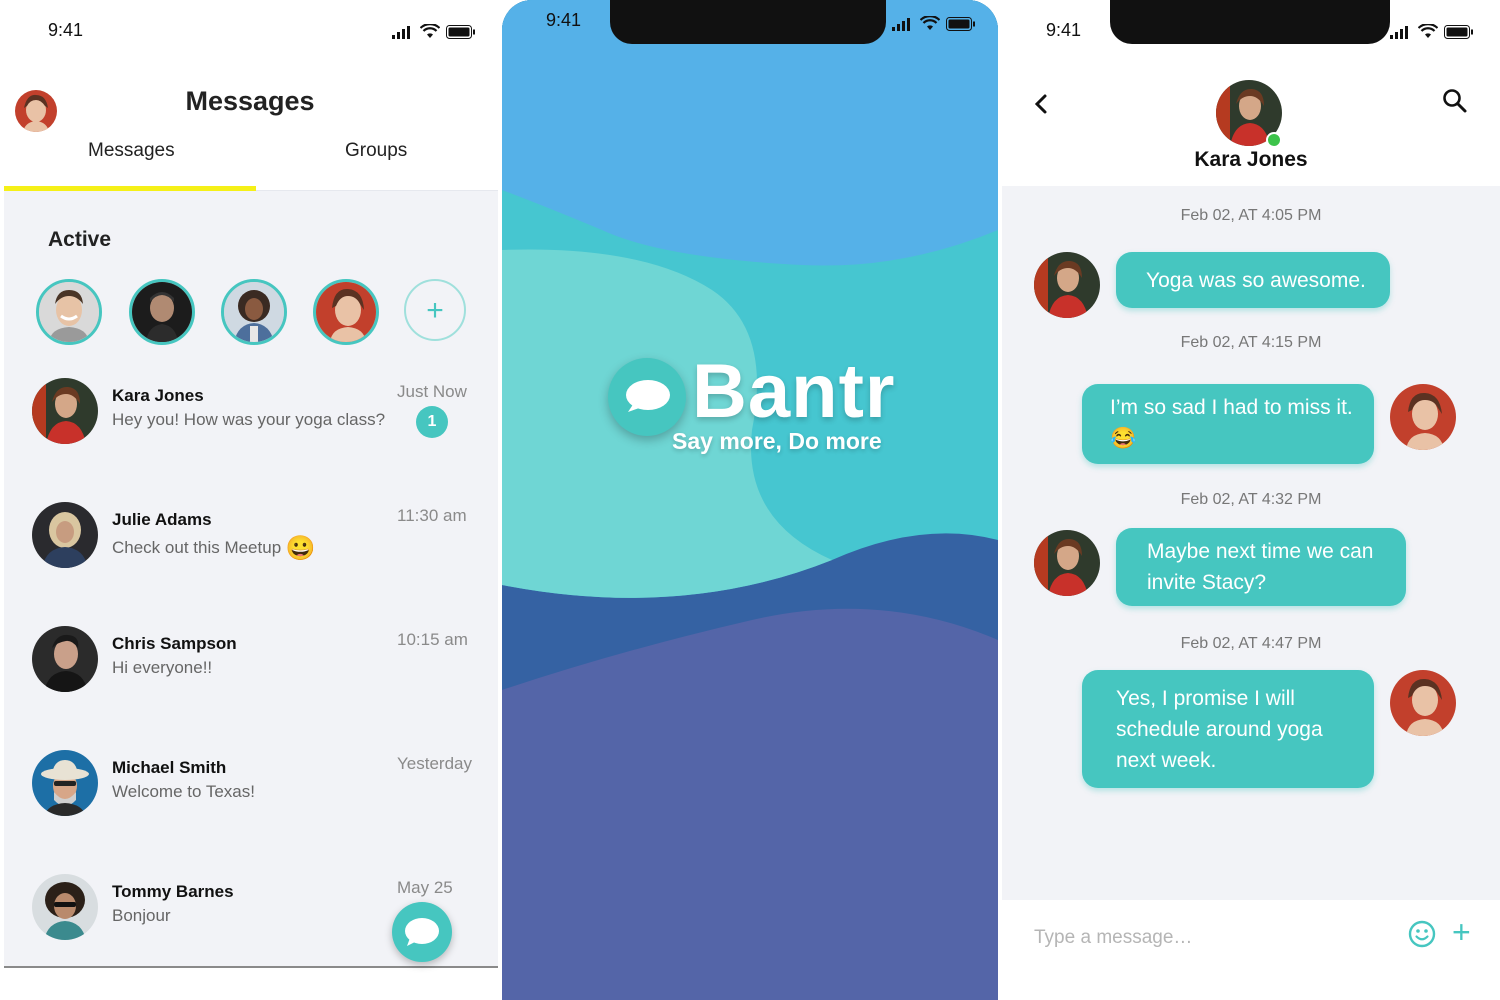 Image resolution: width=1500 pixels, height=1000 pixels. What do you see at coordinates (432, 515) in the screenshot?
I see `message-time: 11:30 am` at bounding box center [432, 515].